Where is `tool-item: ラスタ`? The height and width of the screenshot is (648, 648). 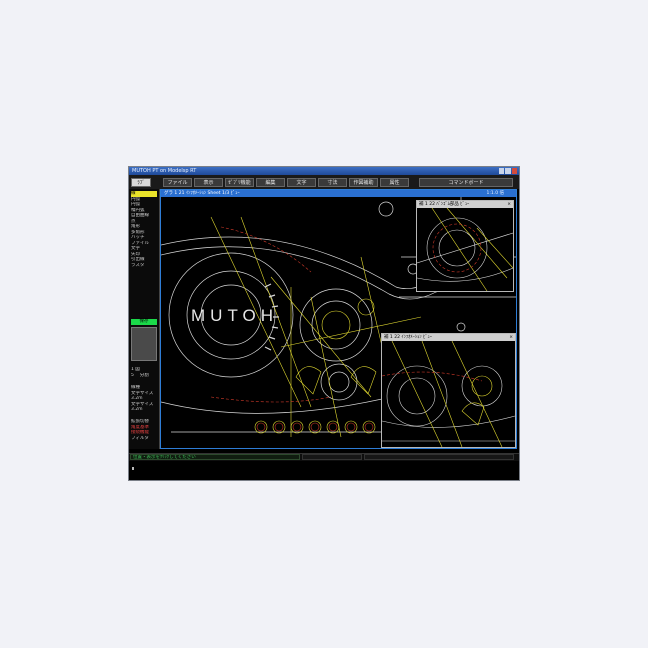 tool-item: ラスタ is located at coordinates (144, 266).